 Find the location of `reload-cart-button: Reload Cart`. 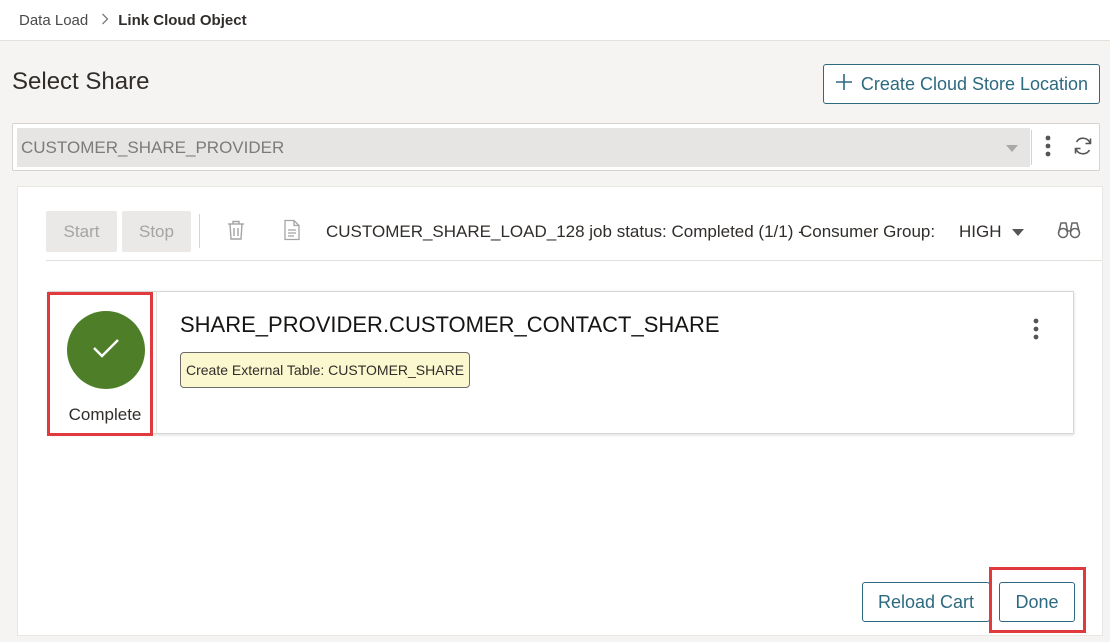

reload-cart-button: Reload Cart is located at coordinates (926, 602).